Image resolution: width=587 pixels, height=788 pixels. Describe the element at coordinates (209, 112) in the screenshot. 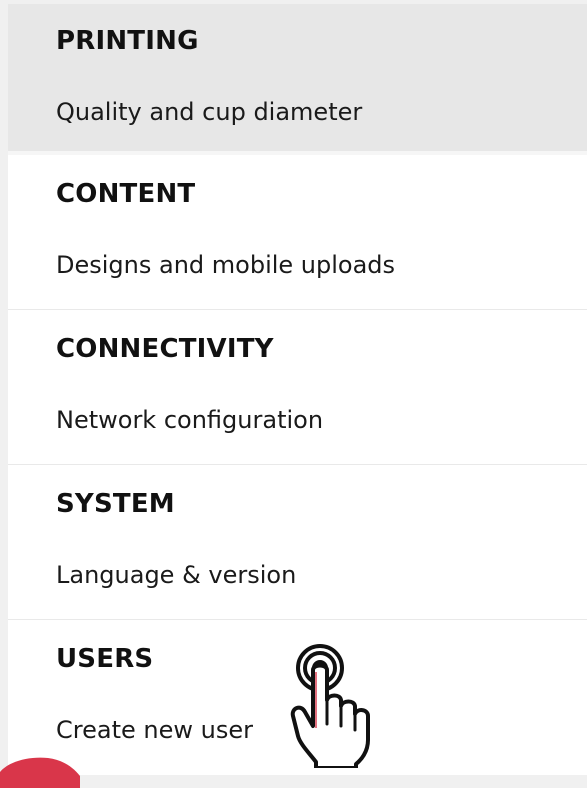

I see `menu-item-subtitle: Quality and cup diameter` at that location.